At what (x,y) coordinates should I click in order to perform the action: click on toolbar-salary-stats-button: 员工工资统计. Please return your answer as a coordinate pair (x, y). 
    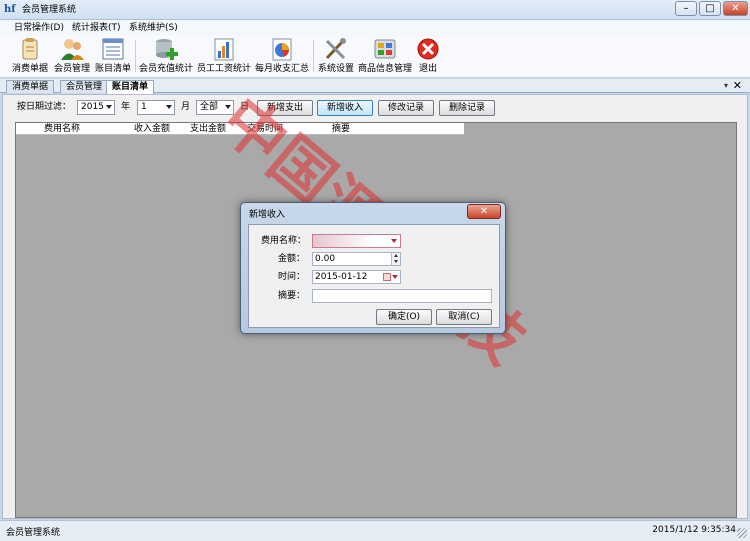
    Looking at the image, I should click on (224, 57).